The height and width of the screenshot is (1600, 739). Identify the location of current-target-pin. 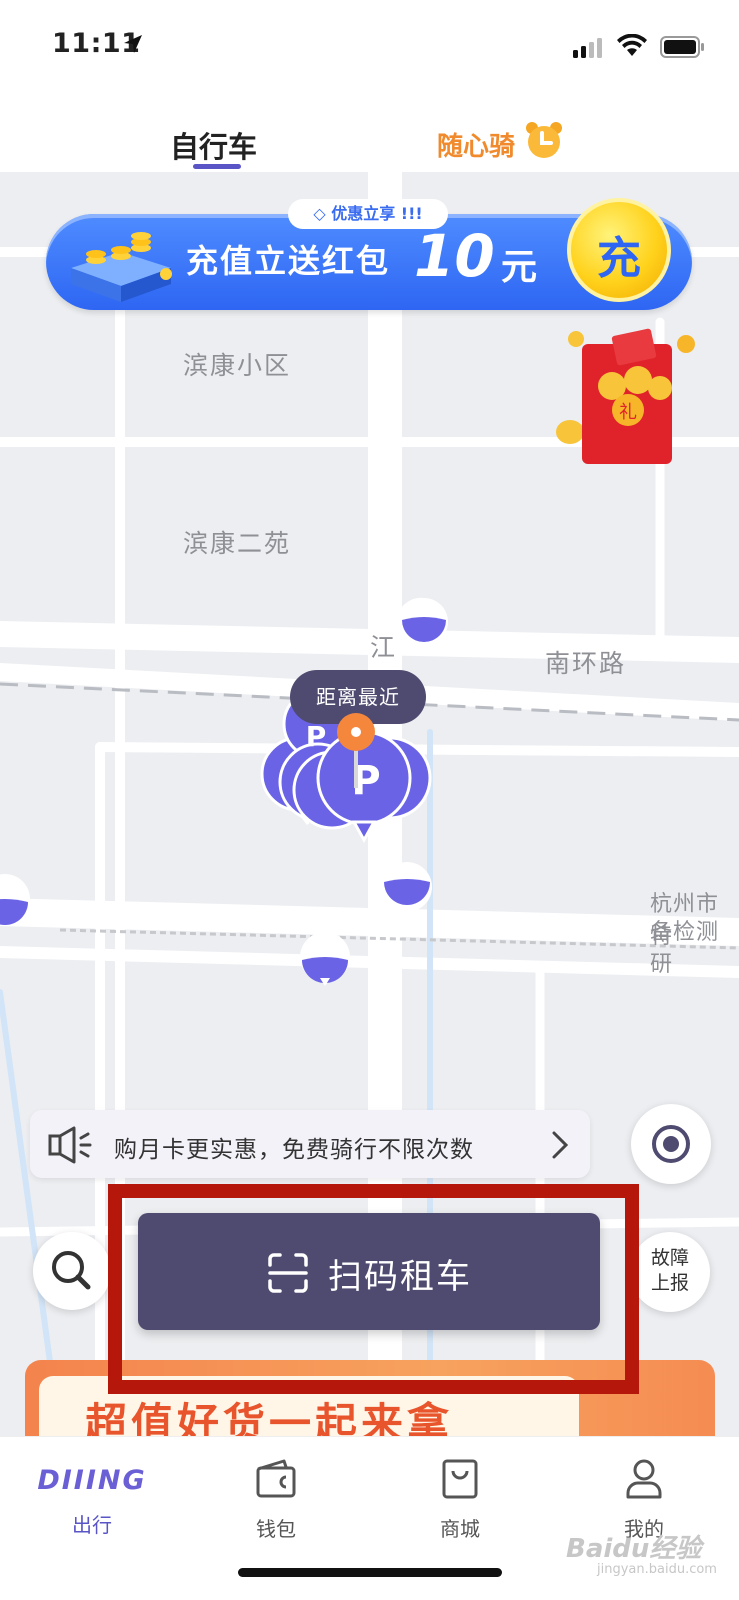
(356, 750).